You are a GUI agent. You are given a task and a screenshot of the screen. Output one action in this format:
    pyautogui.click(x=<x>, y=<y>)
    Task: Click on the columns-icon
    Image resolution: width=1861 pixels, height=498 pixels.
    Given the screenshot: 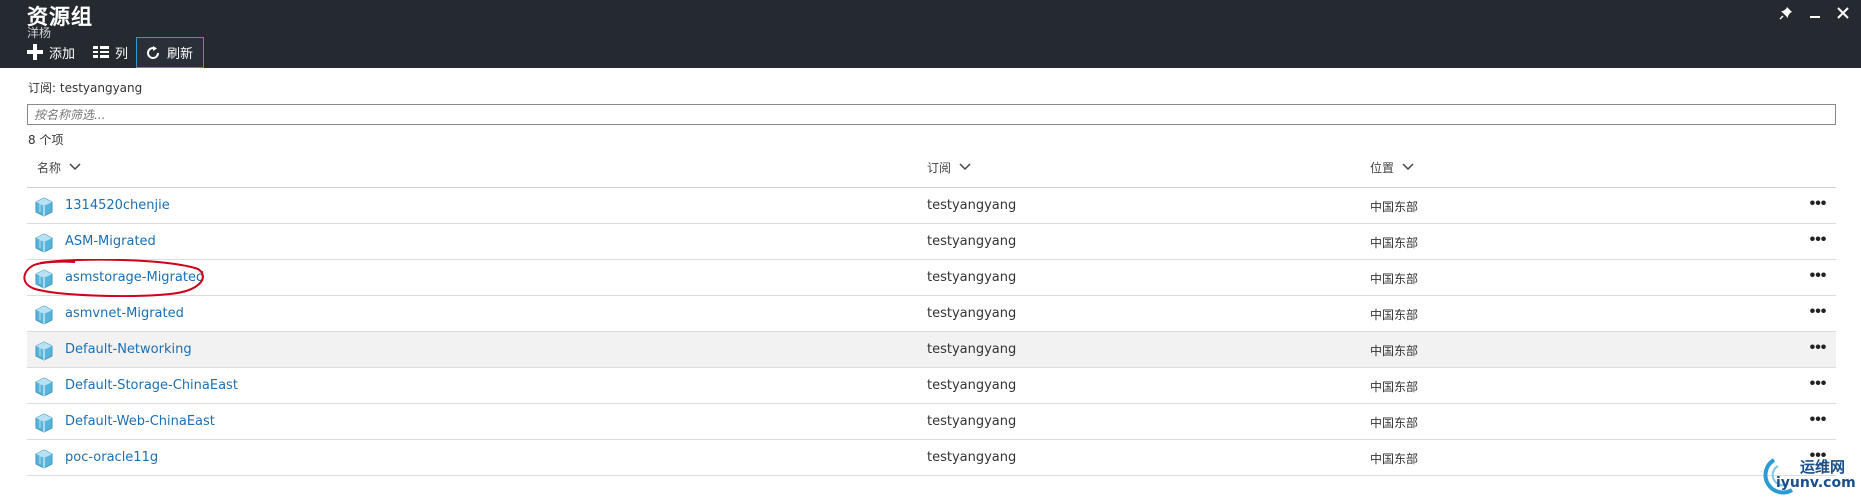 What is the action you would take?
    pyautogui.click(x=101, y=52)
    